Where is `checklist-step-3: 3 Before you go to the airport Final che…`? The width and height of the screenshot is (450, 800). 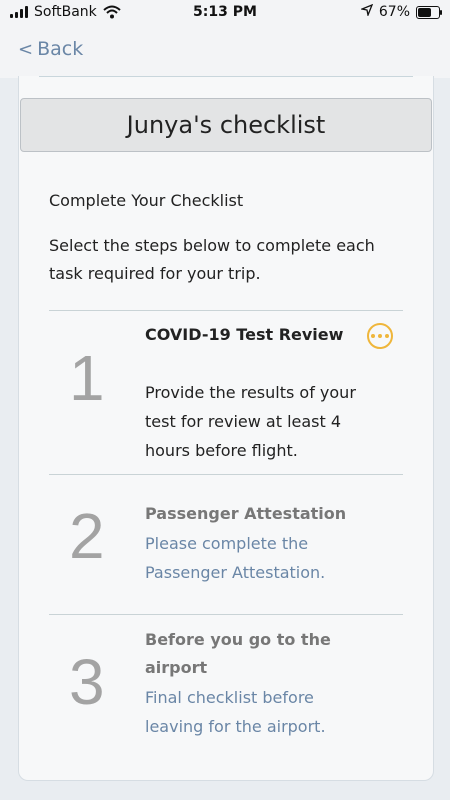
checklist-step-3: 3 Before you go to the airport Final che… is located at coordinates (226, 689).